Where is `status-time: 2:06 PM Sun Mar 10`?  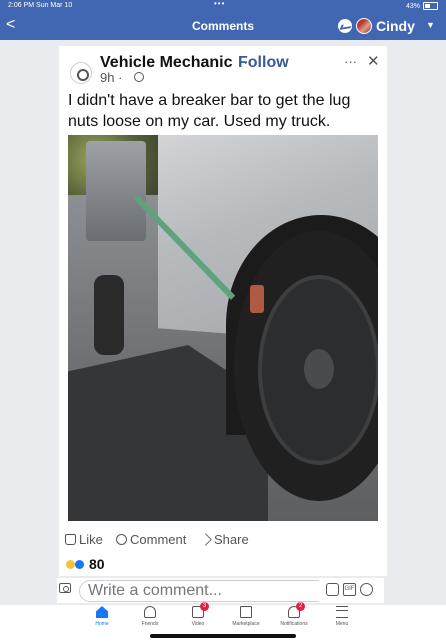
status-time: 2:06 PM Sun Mar 10 is located at coordinates (40, 5).